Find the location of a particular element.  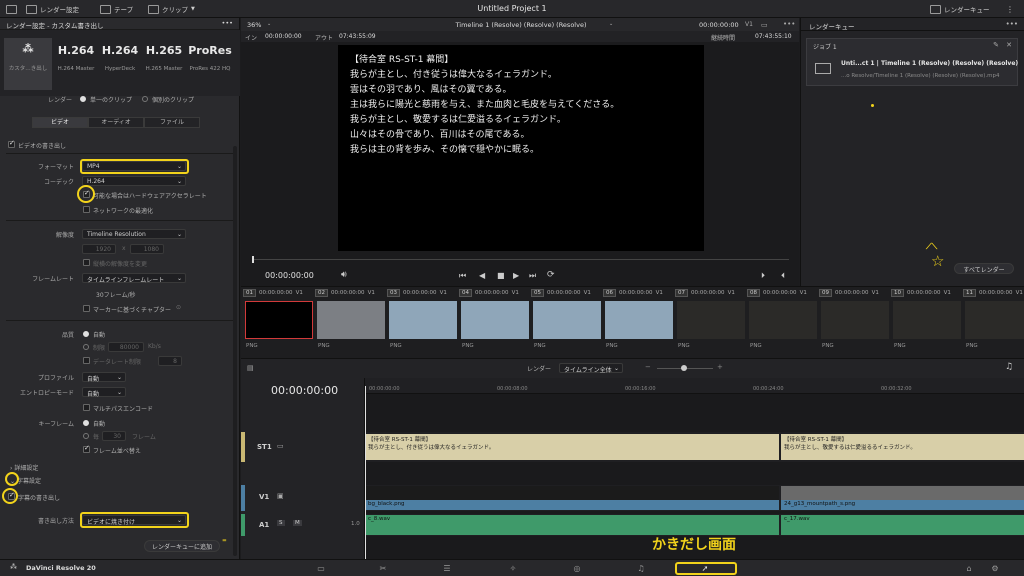

codec-select: H.264 ⌄ is located at coordinates (134, 181).